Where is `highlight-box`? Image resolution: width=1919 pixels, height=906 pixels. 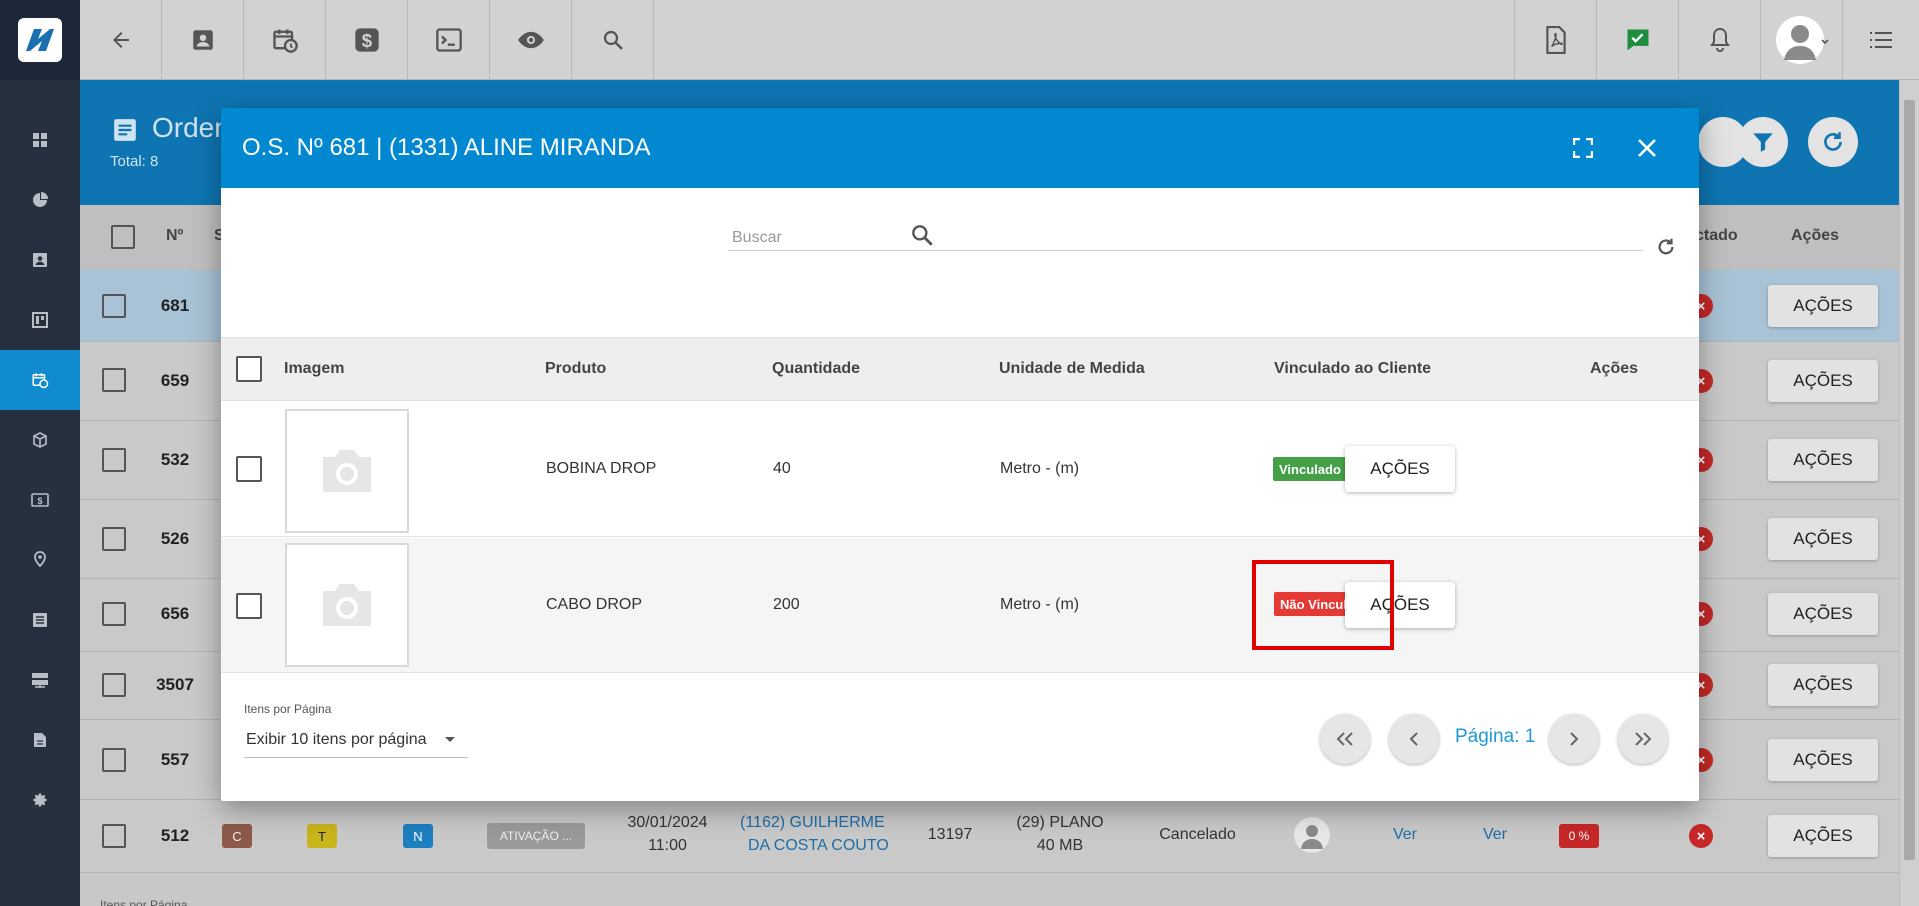
highlight-box is located at coordinates (1323, 605).